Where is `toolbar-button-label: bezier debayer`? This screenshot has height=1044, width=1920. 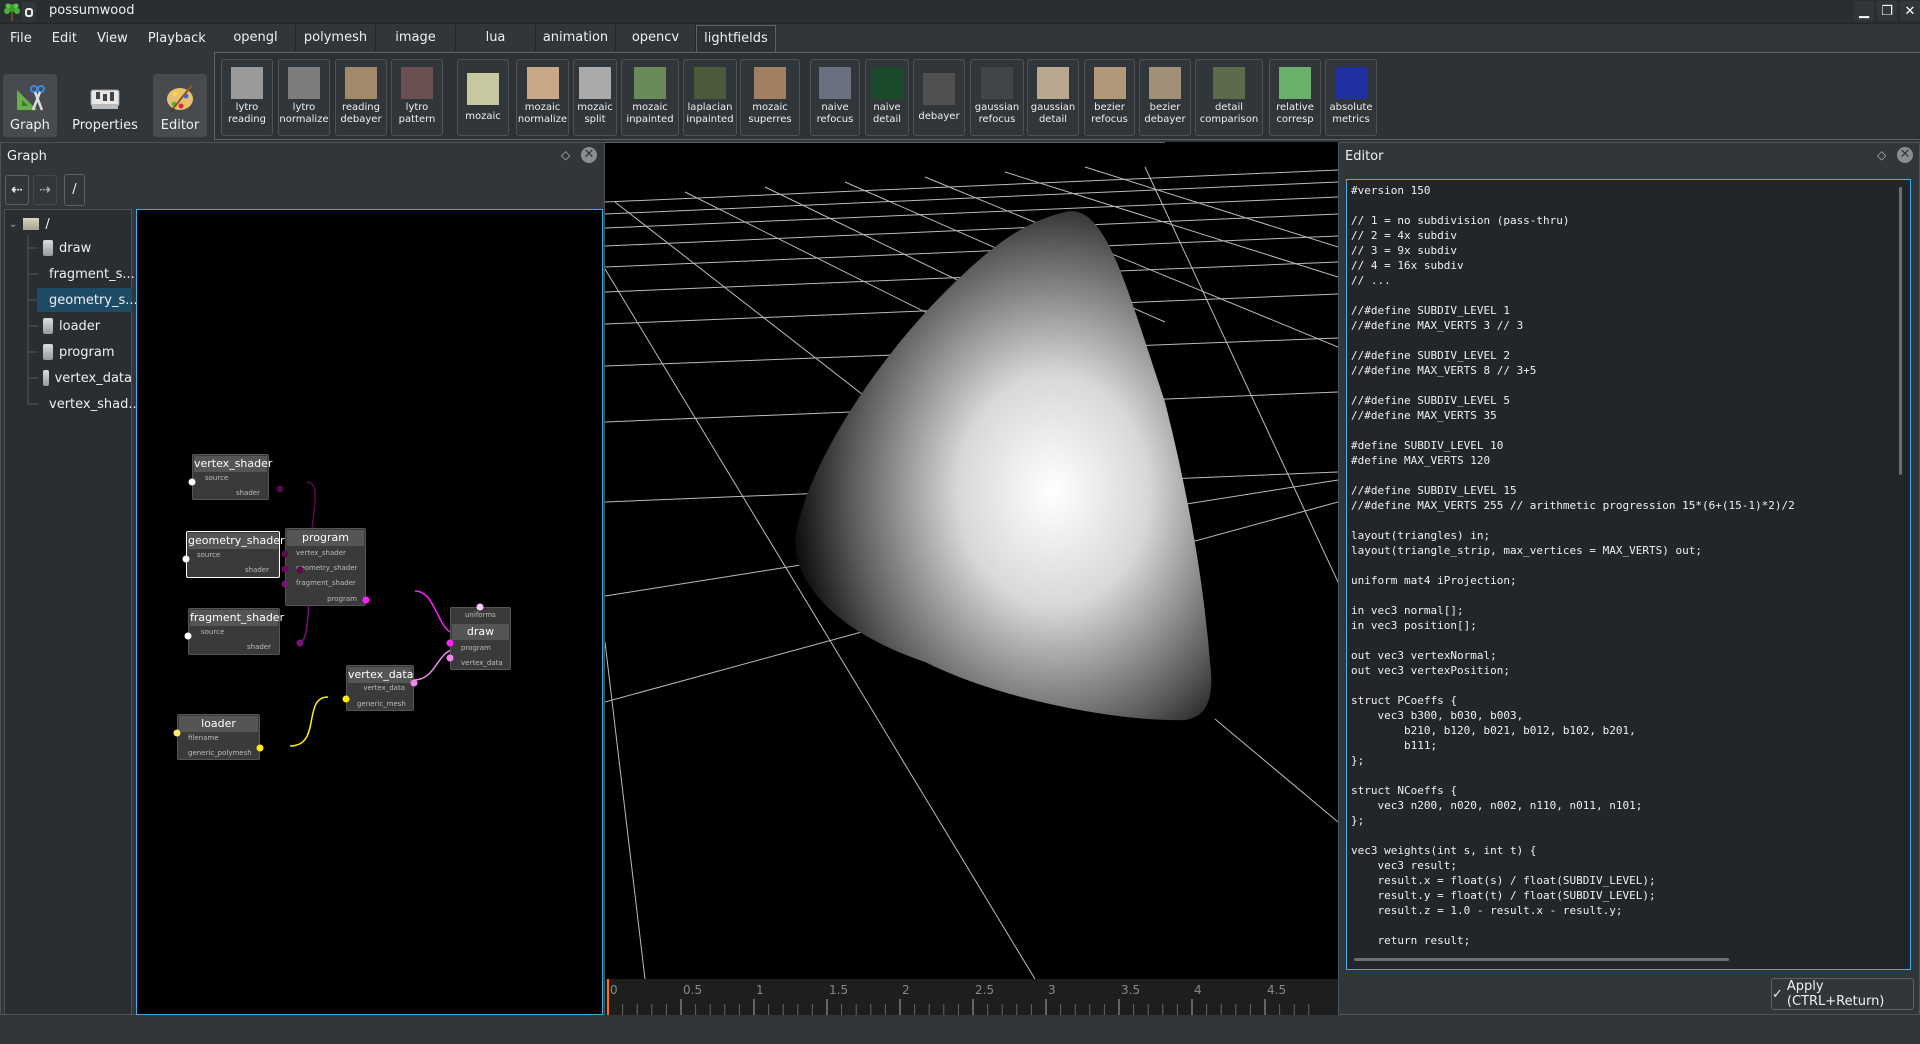
toolbar-button-label: bezier debayer is located at coordinates (1165, 113).